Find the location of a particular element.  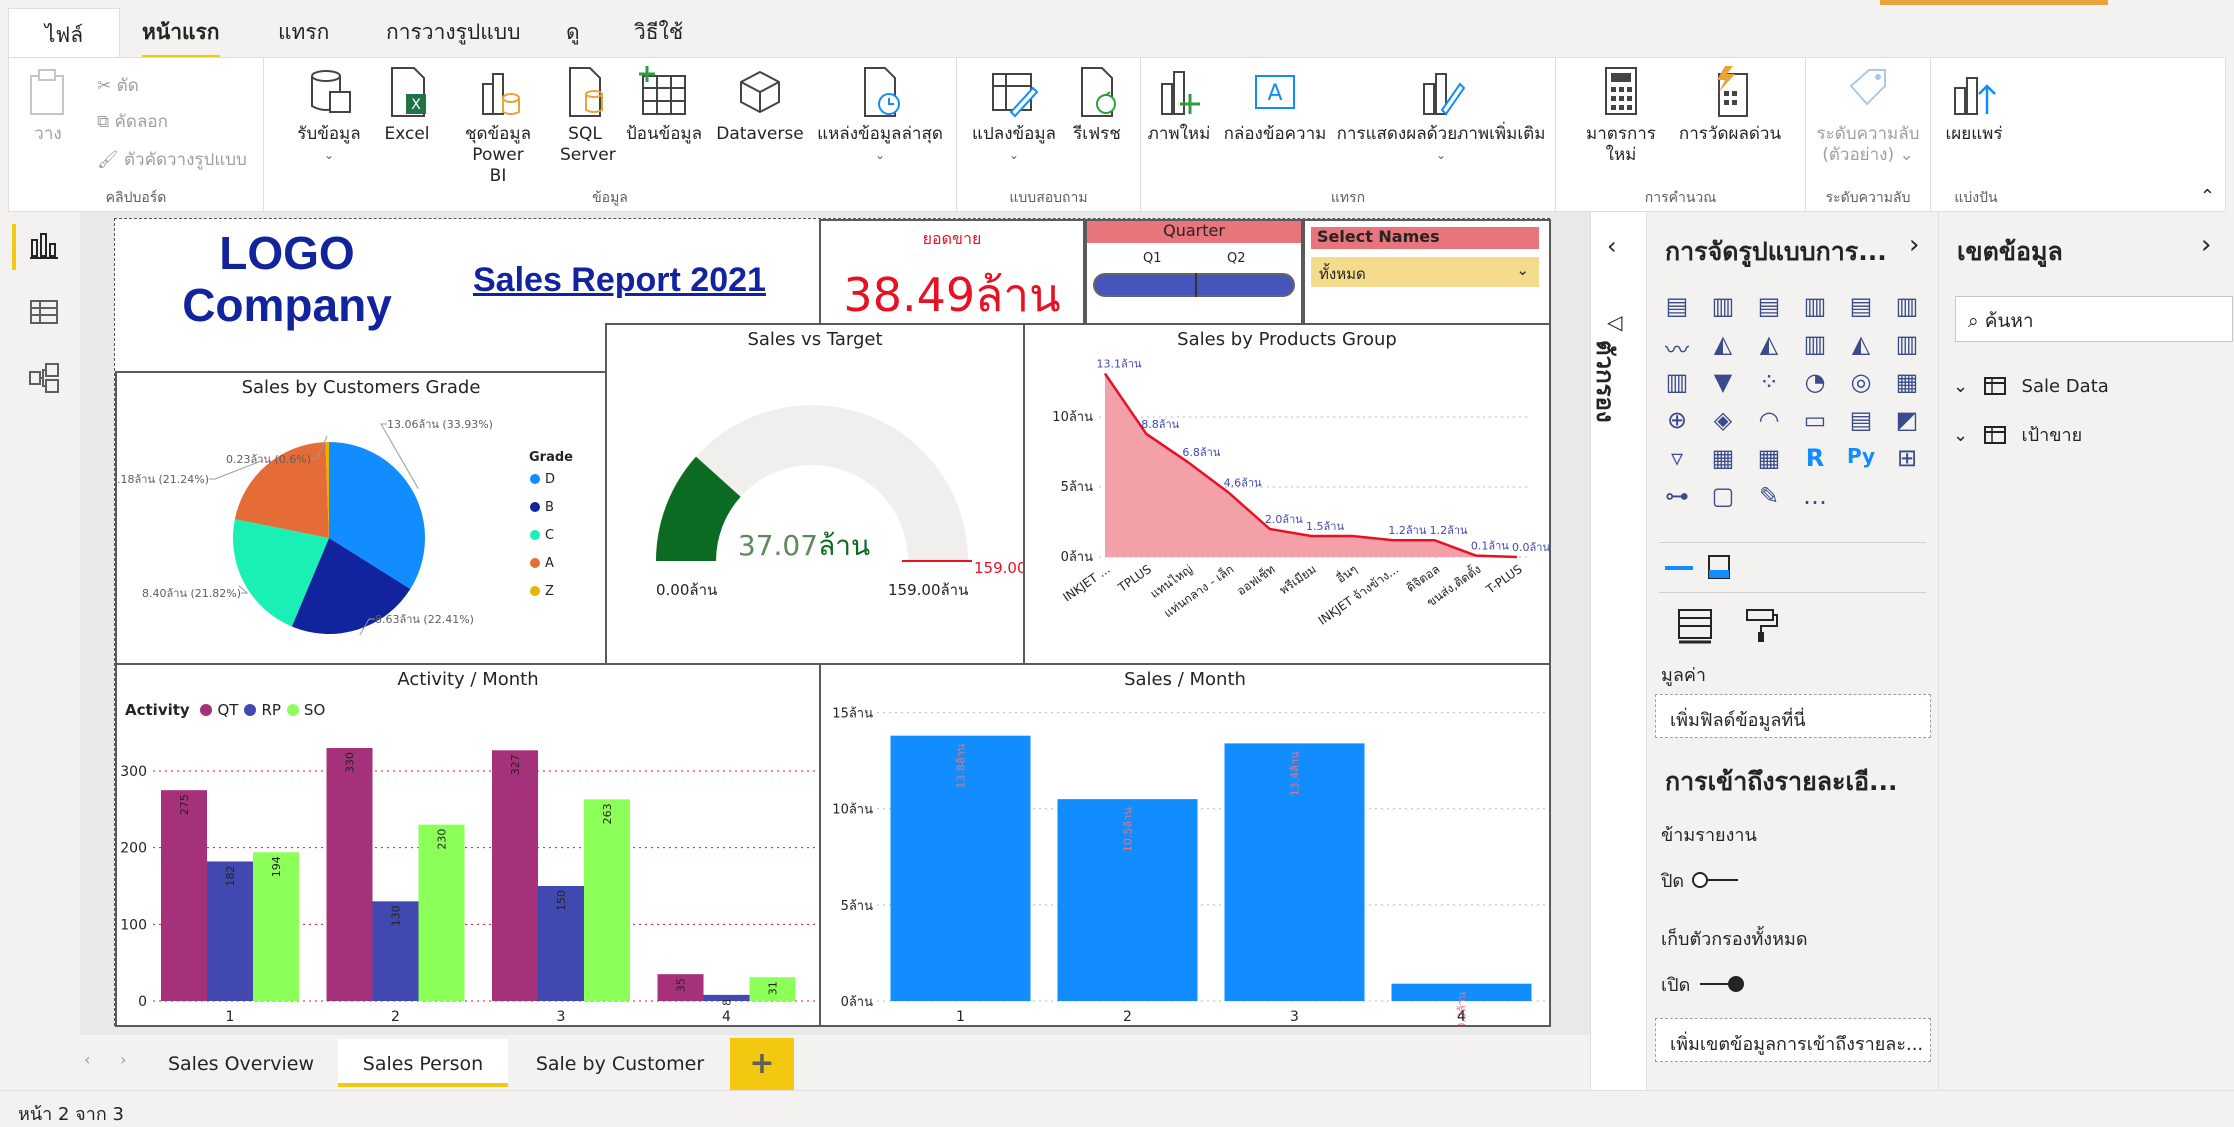

kpi-visual-icon: ◩ is located at coordinates (1907, 422).